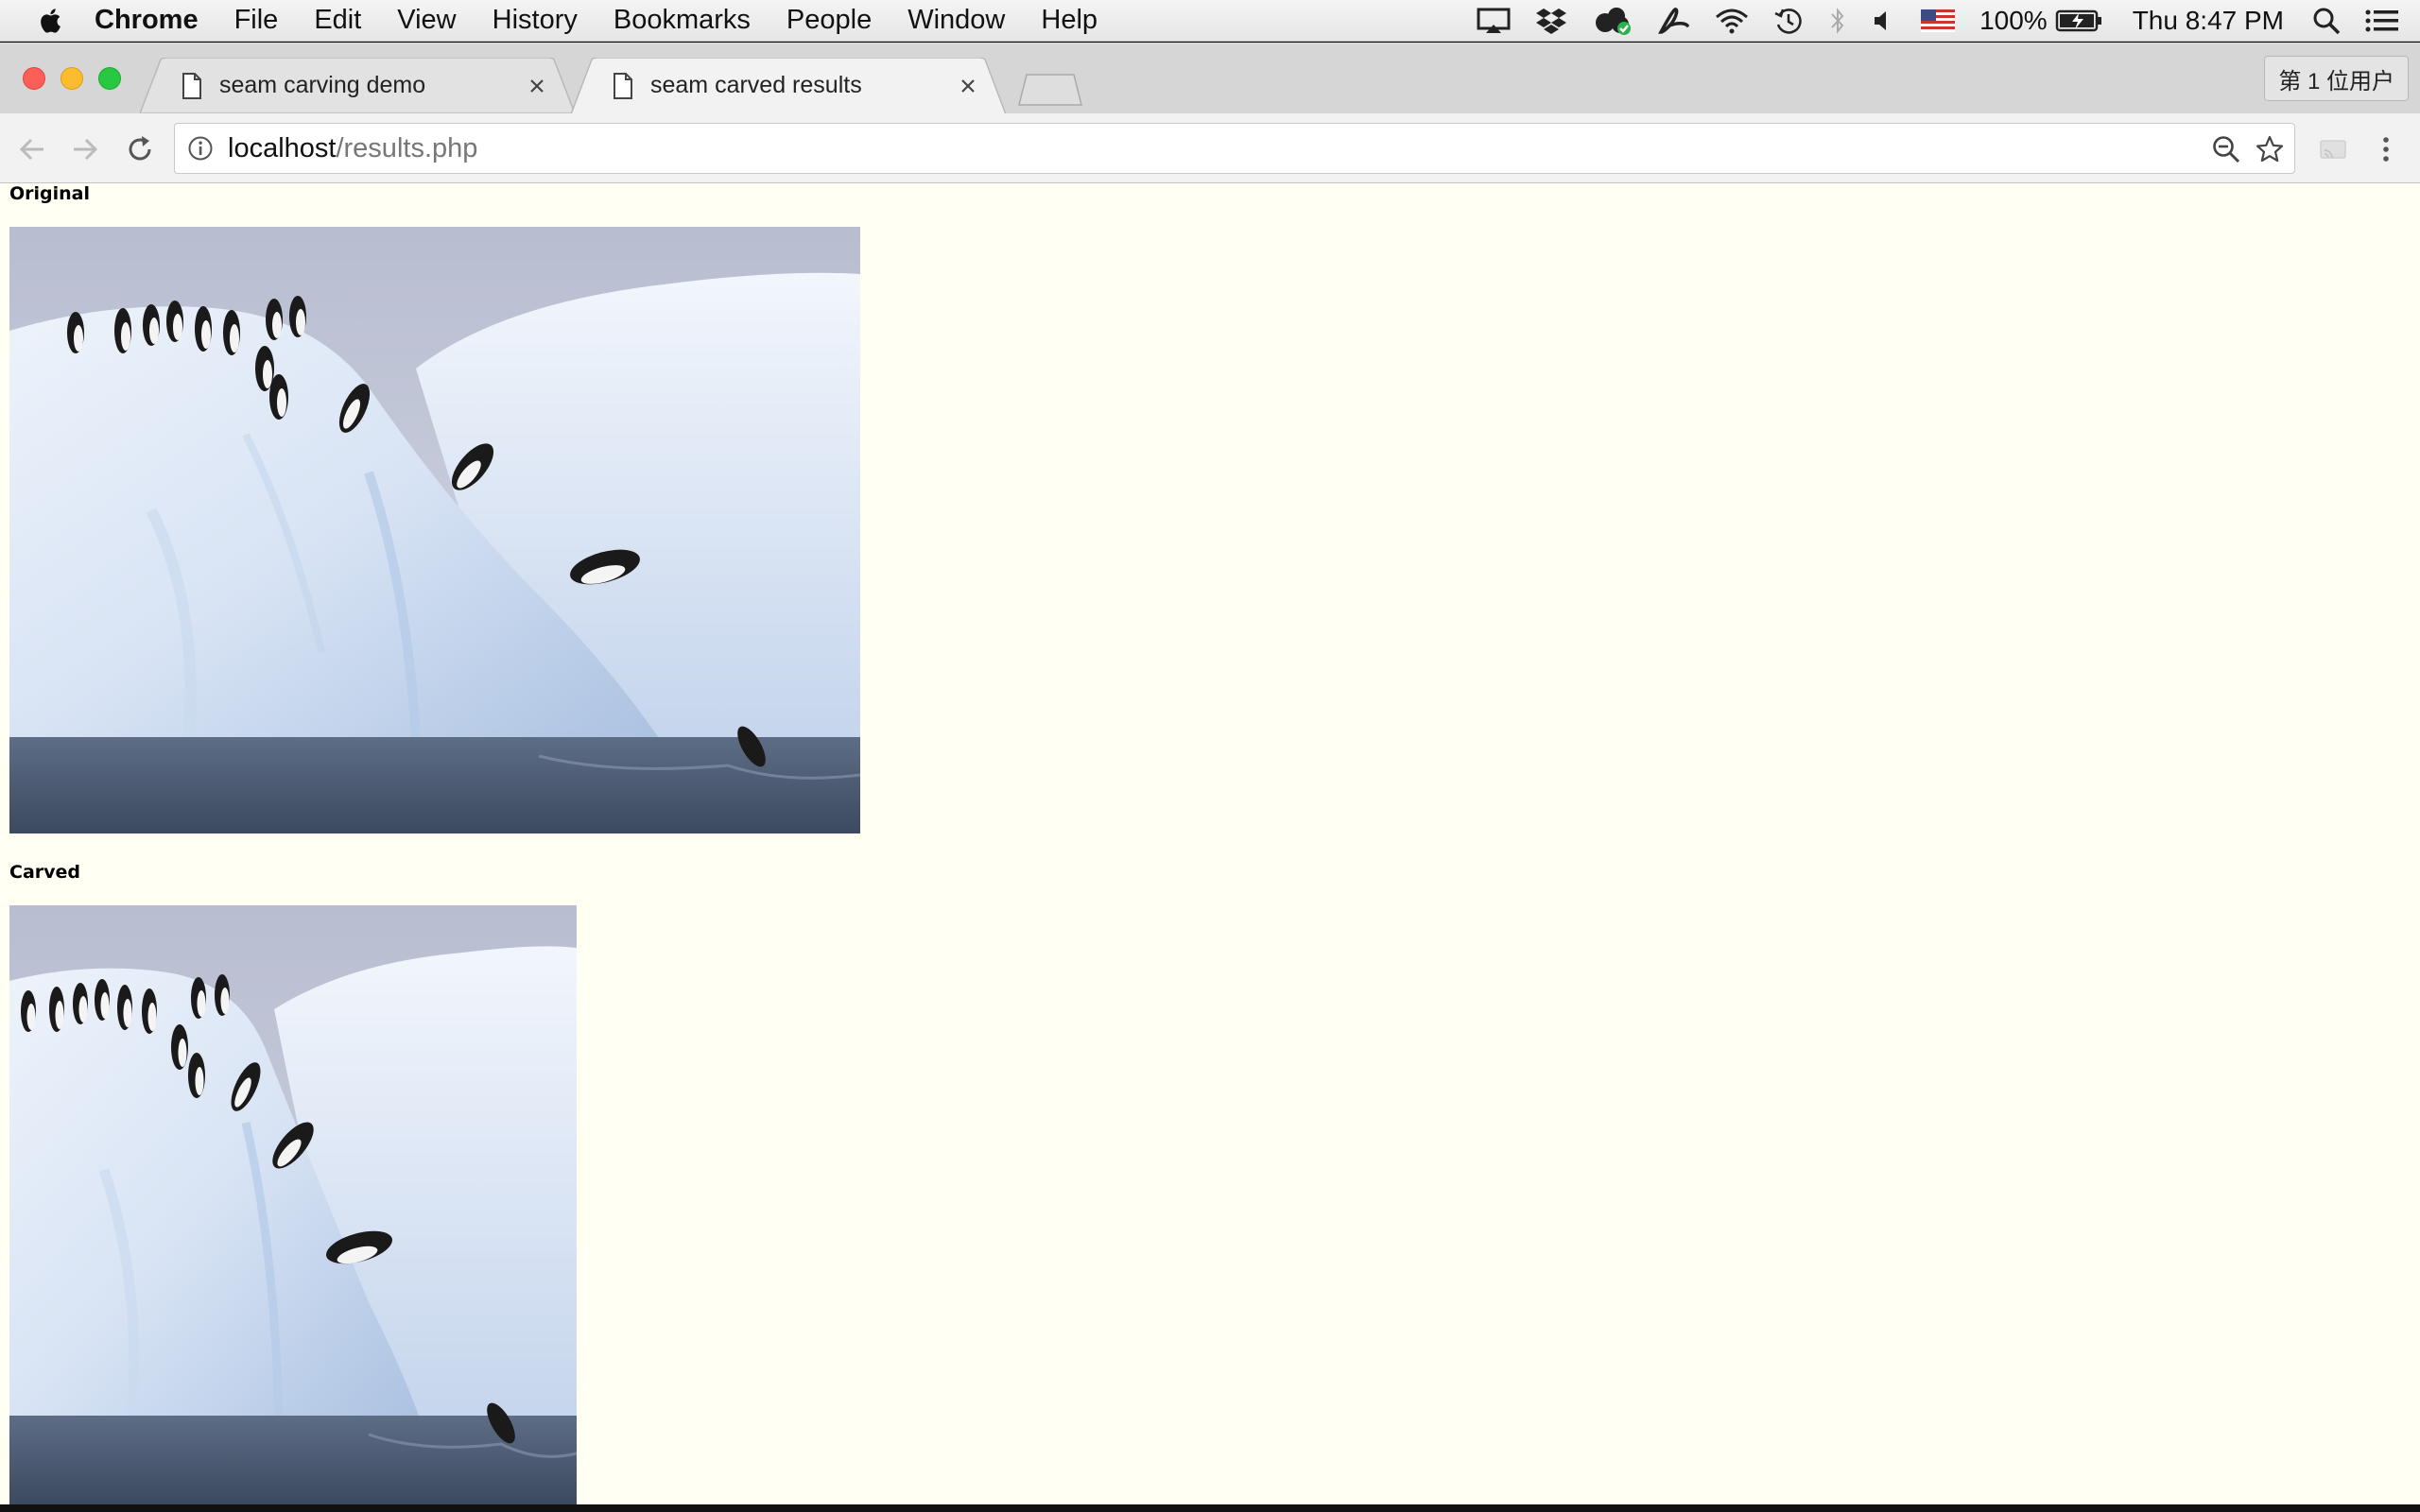 Image resolution: width=2420 pixels, height=1512 pixels. Describe the element at coordinates (829, 20) in the screenshot. I see `menu-people: People` at that location.